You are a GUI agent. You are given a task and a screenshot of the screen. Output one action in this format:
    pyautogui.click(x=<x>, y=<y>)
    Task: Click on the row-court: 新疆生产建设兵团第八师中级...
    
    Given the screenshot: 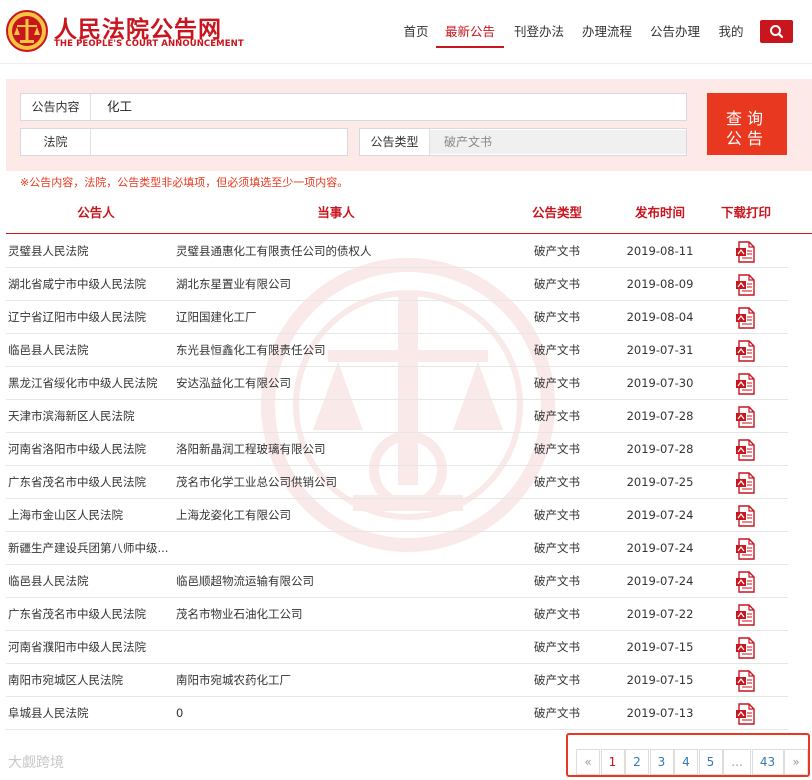 What is the action you would take?
    pyautogui.click(x=92, y=548)
    